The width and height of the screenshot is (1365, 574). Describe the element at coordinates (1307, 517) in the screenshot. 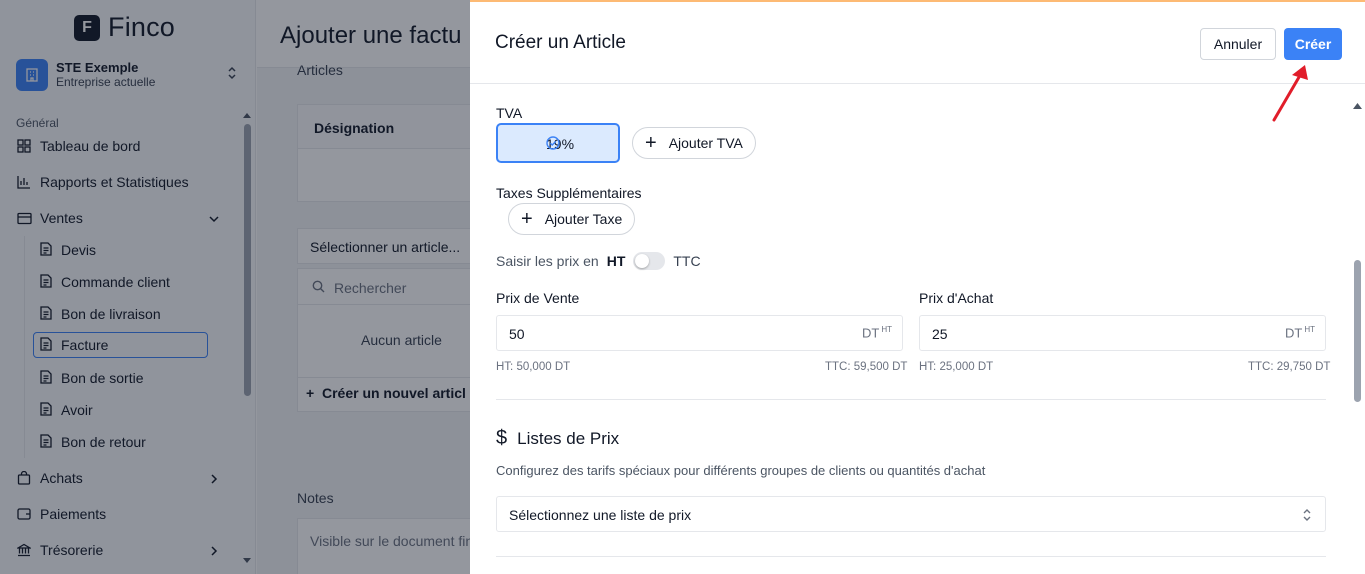

I see `chevron-updown-icon` at that location.